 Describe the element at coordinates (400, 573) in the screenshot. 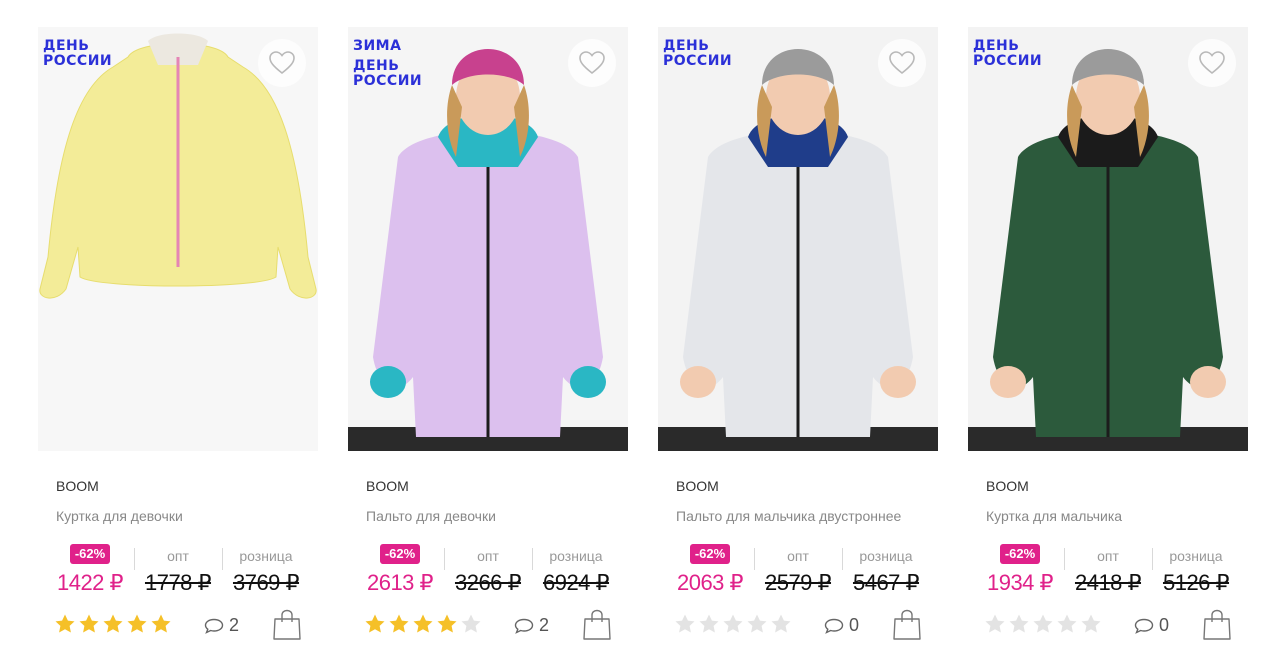

I see `price-sale-col: -62% 2613 ₽` at that location.